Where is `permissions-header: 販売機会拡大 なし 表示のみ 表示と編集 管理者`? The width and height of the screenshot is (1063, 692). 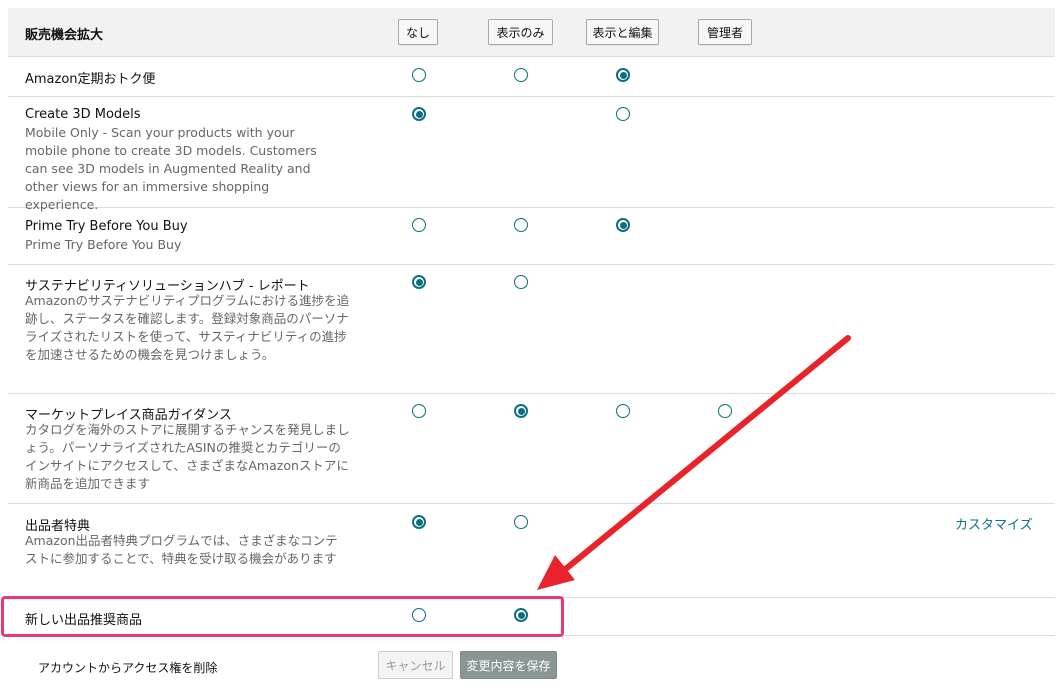
permissions-header: 販売機会拡大 なし 表示のみ 表示と編集 管理者 is located at coordinates (531, 32).